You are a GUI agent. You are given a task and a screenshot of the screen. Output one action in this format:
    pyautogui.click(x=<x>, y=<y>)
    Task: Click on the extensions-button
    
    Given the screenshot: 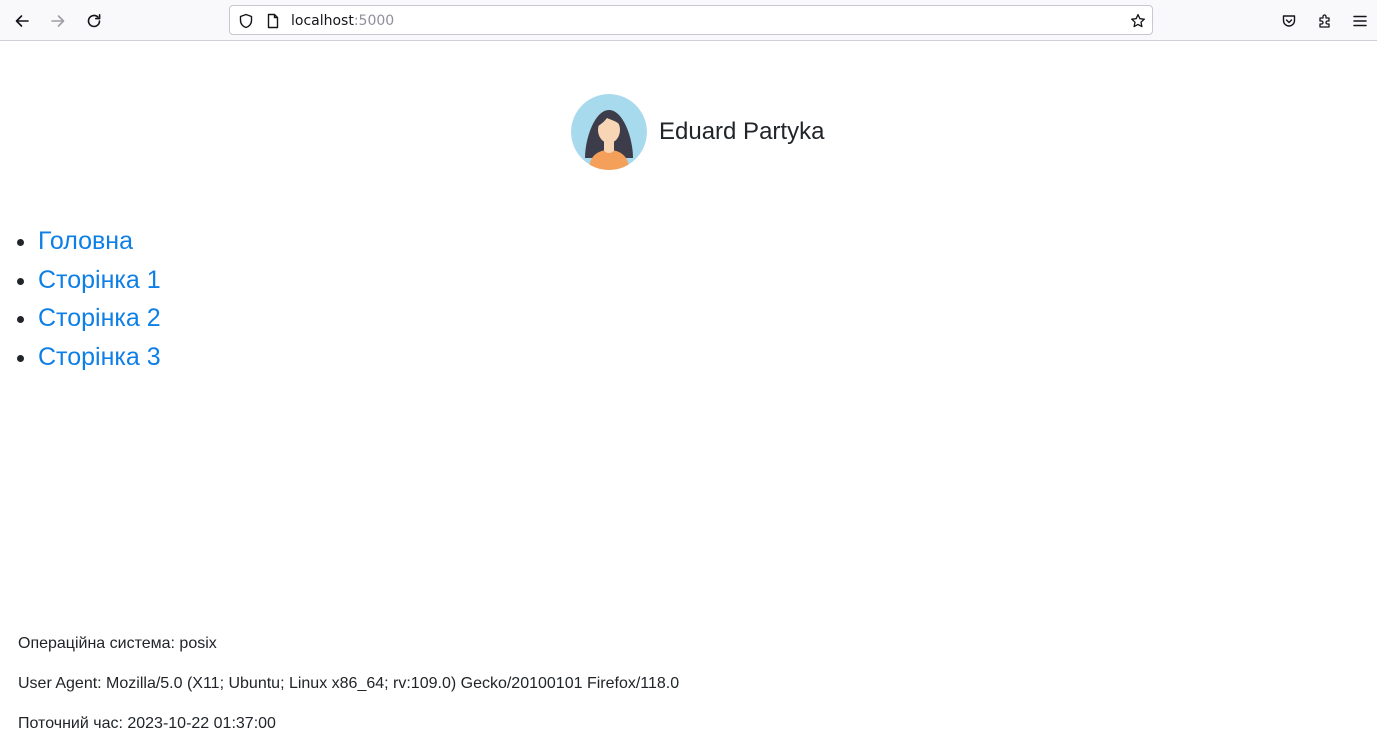 What is the action you would take?
    pyautogui.click(x=1325, y=21)
    